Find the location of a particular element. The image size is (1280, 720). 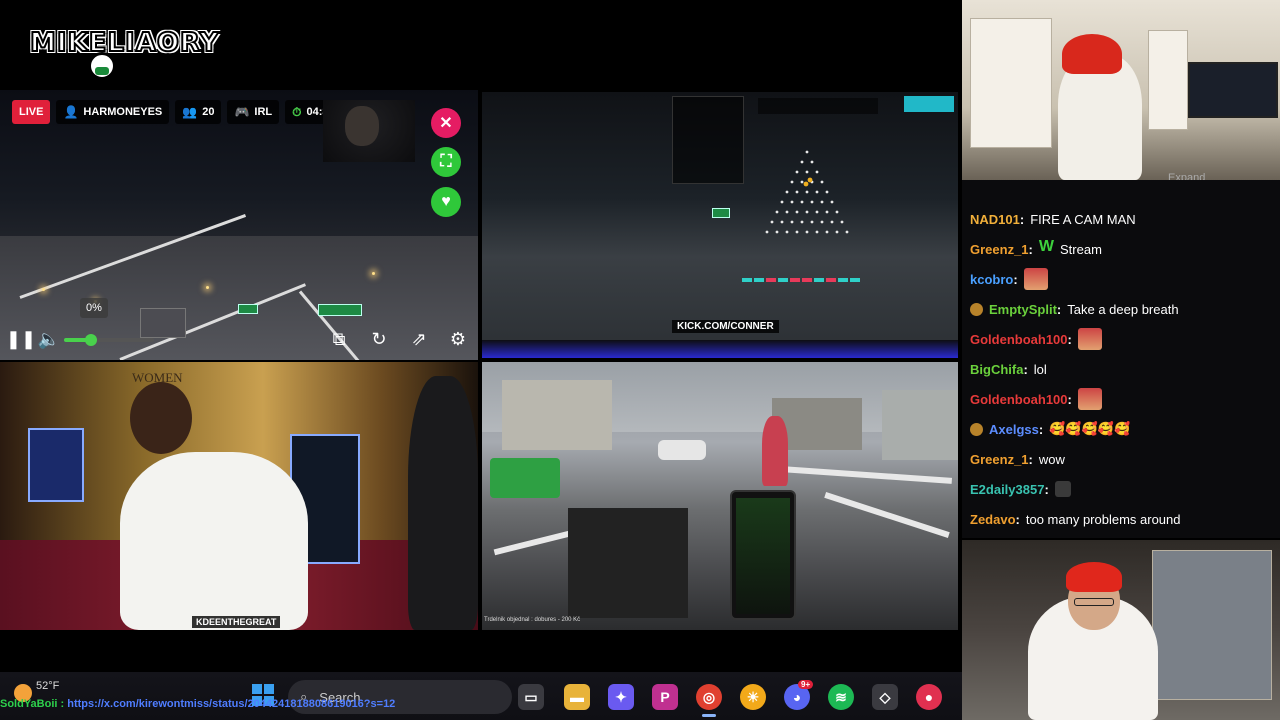

highway-sign is located at coordinates (248, 309).